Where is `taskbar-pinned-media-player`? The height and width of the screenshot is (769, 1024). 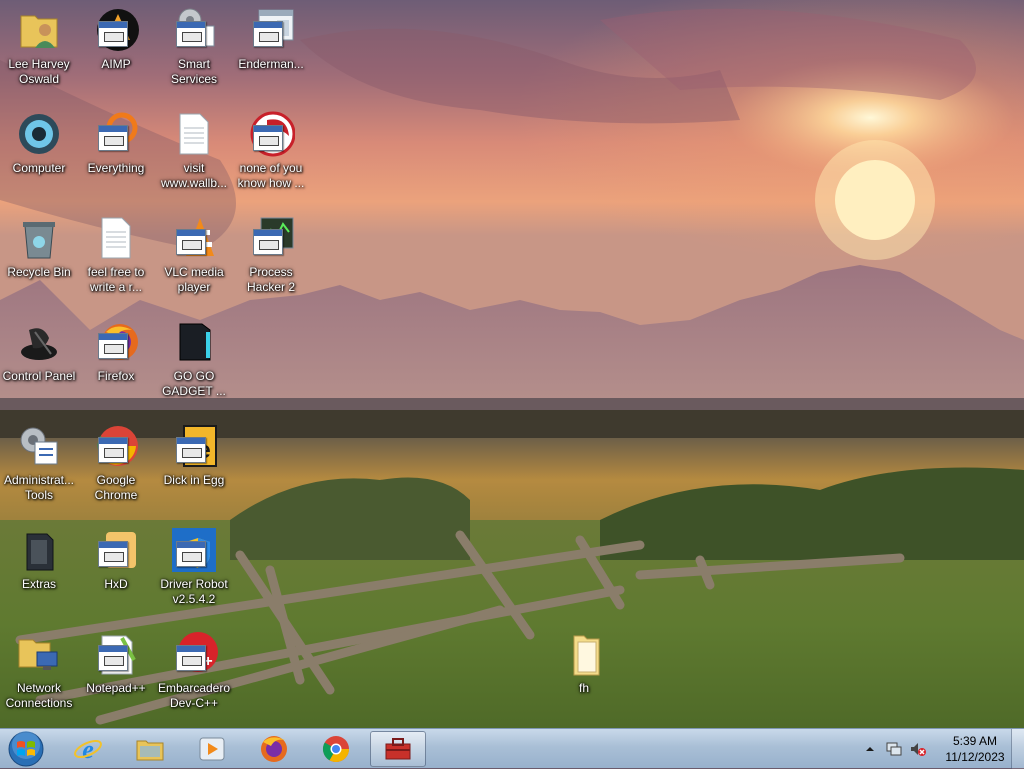 taskbar-pinned-media-player is located at coordinates (212, 749).